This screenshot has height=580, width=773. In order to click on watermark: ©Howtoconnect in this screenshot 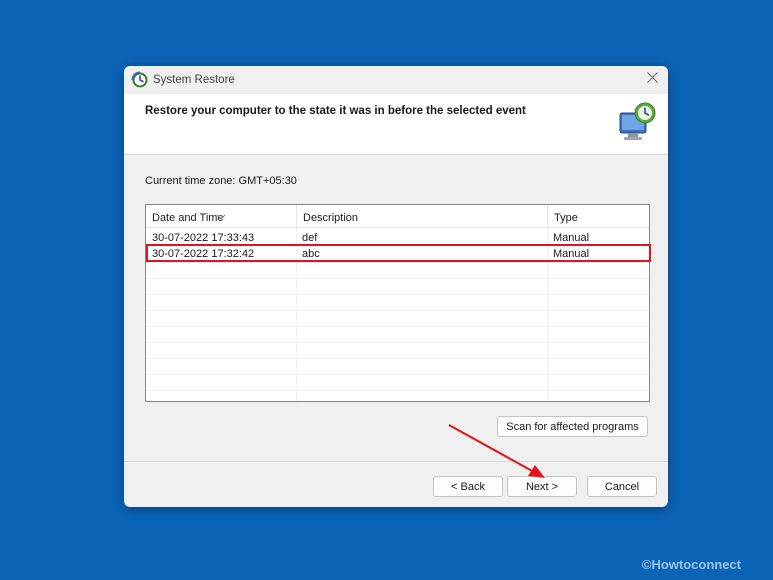, I will do `click(691, 564)`.